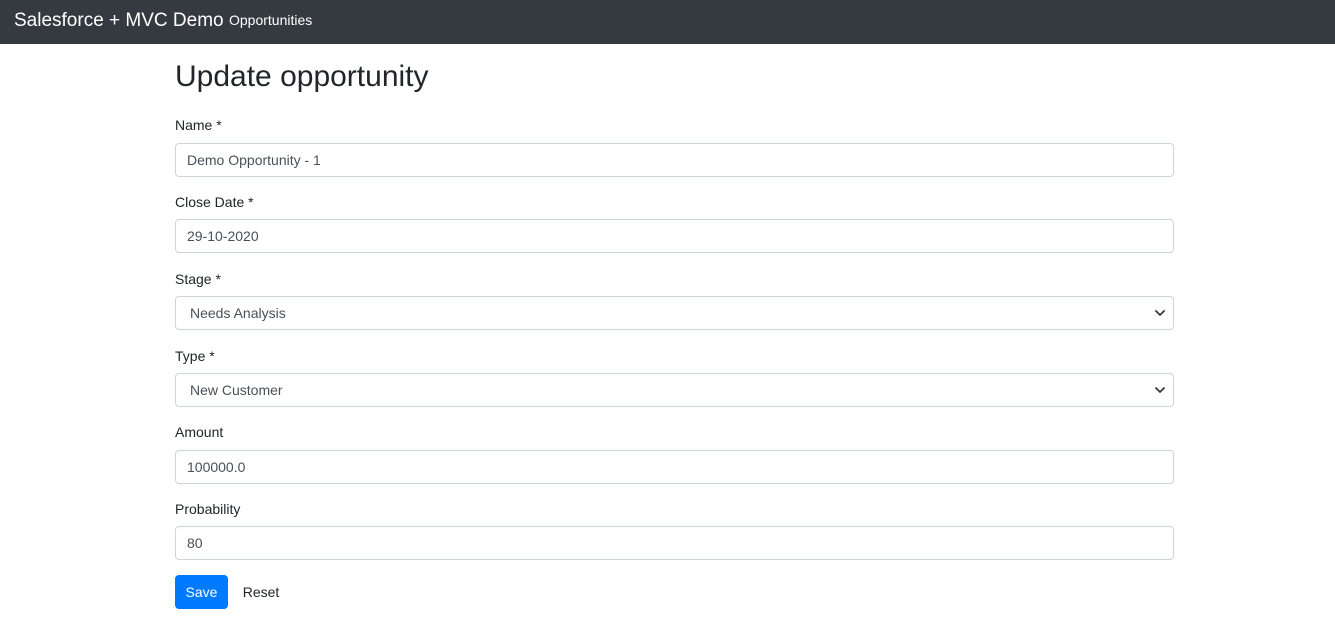  Describe the element at coordinates (198, 125) in the screenshot. I see `name-label: Name *` at that location.